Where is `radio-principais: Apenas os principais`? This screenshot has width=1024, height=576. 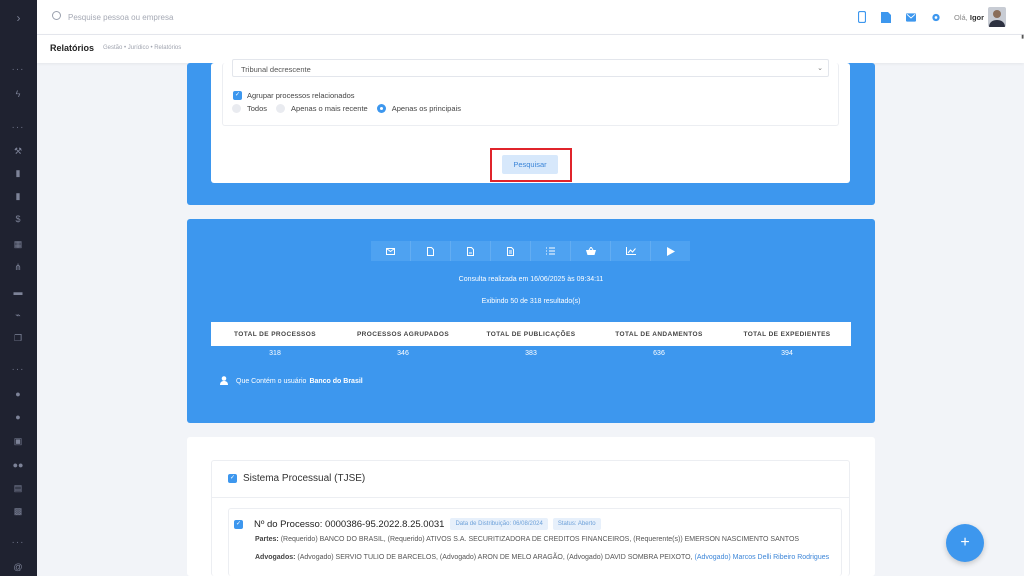 radio-principais: Apenas os principais is located at coordinates (418, 108).